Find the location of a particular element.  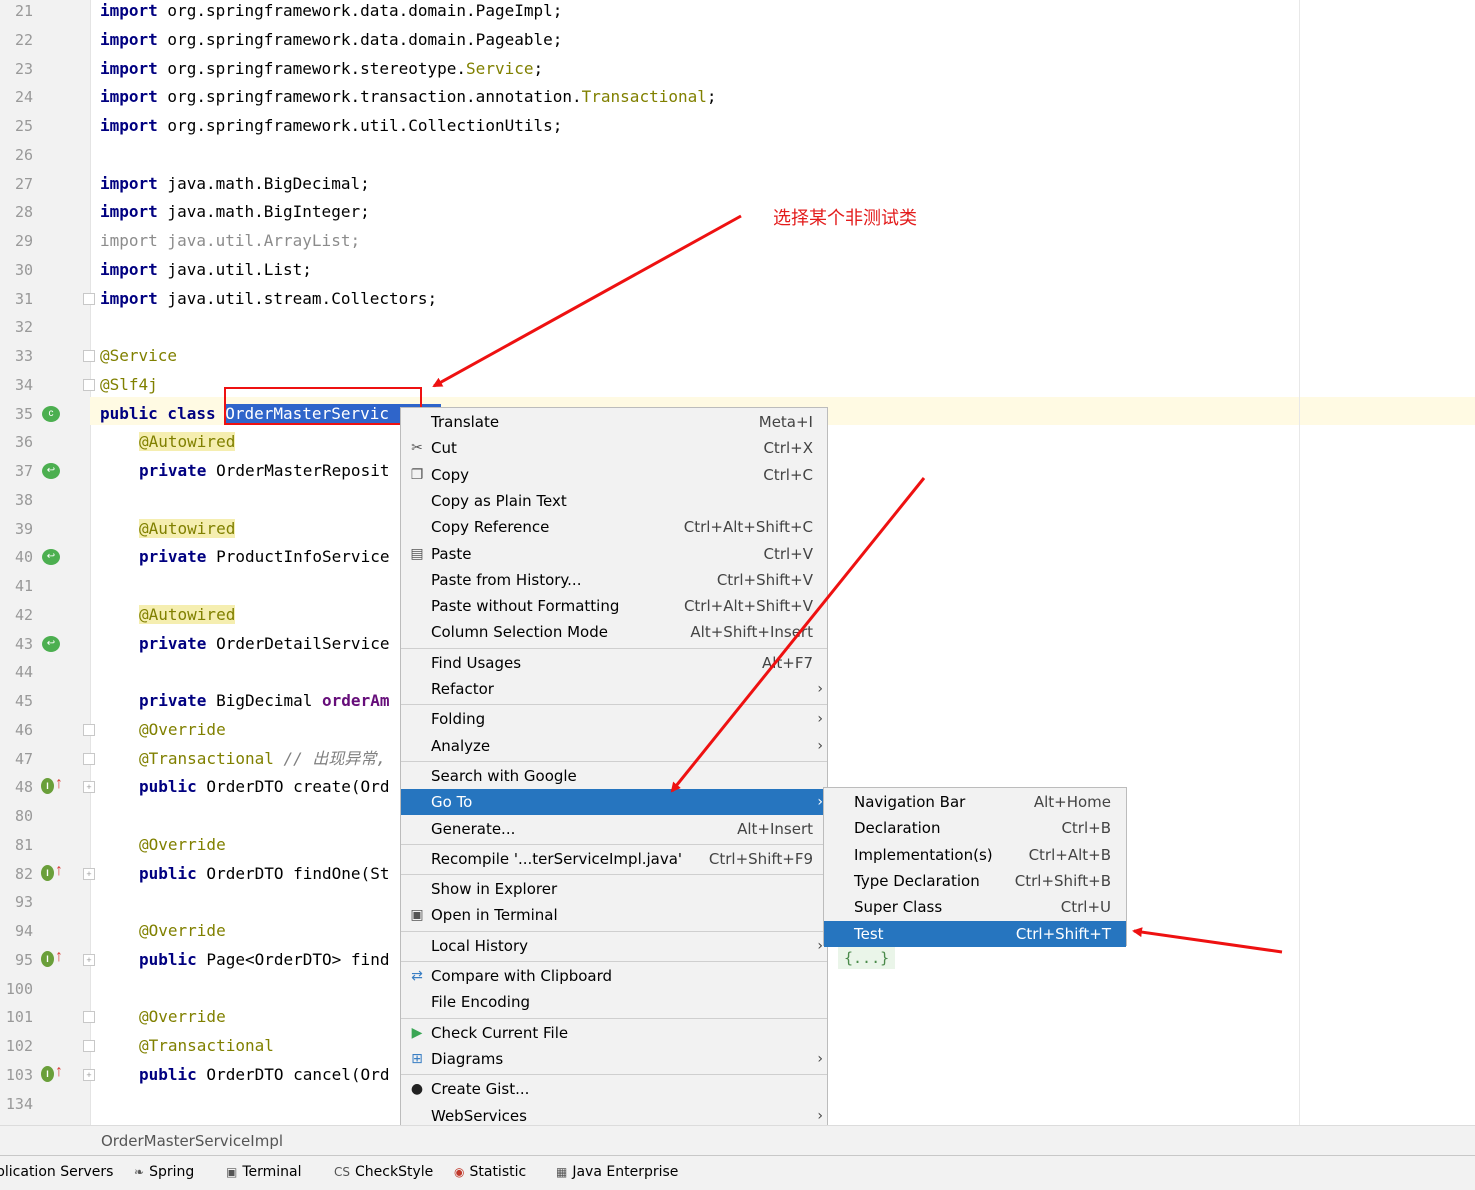

menu-item-paste: ▤ Paste Ctrl+V is located at coordinates (614, 554).